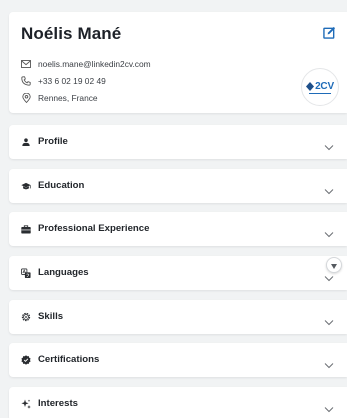 This screenshot has width=347, height=418. What do you see at coordinates (178, 142) in the screenshot?
I see `section-profile: Profile` at bounding box center [178, 142].